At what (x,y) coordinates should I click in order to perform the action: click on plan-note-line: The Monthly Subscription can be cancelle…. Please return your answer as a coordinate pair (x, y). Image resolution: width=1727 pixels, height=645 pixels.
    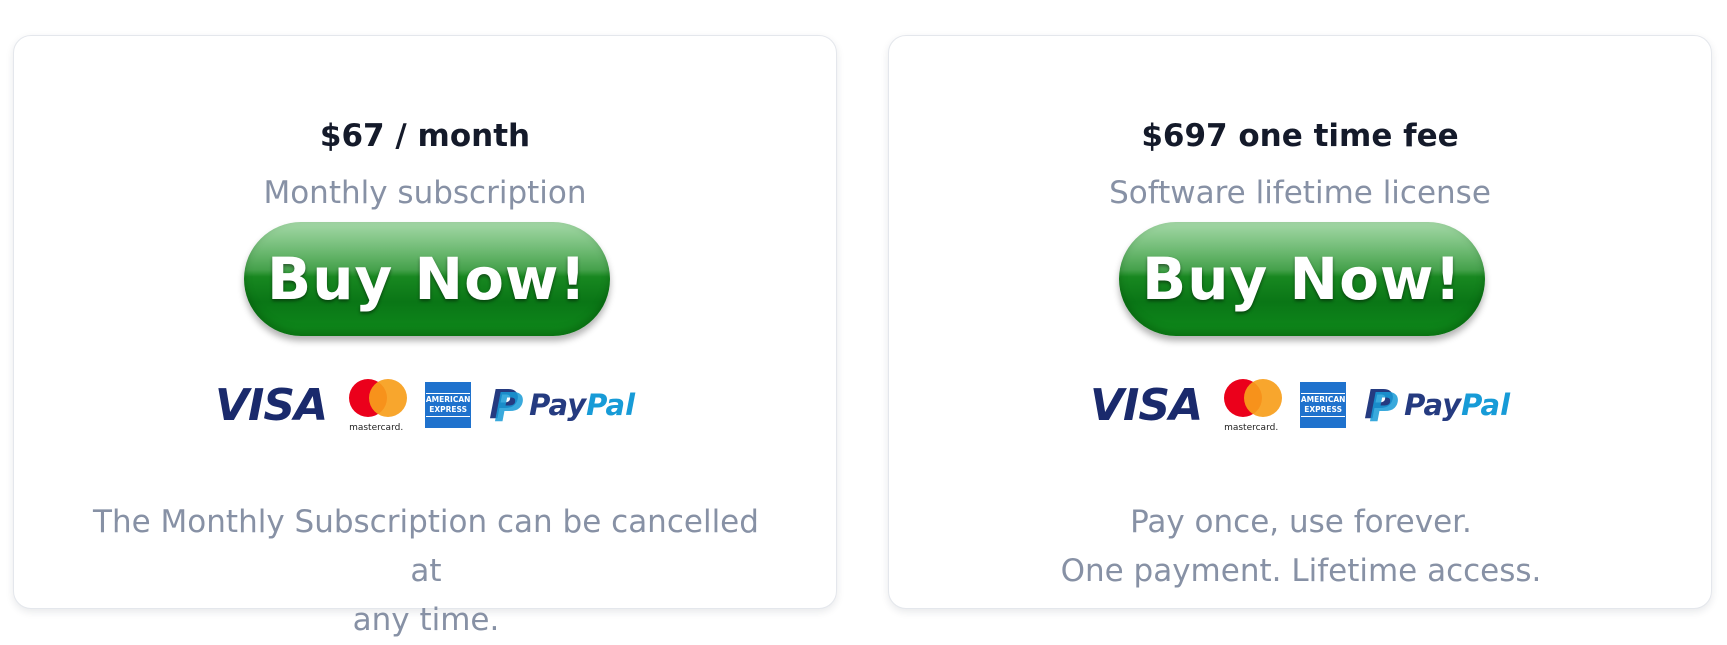
    Looking at the image, I should click on (426, 546).